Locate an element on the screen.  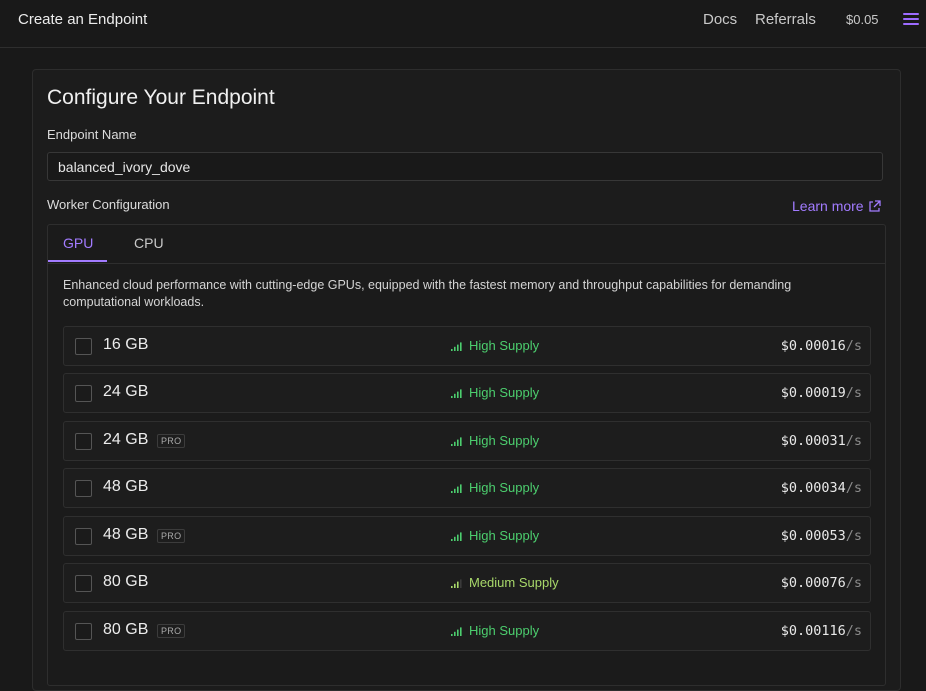
gpu-price: $0.00076/s is located at coordinates (821, 583).